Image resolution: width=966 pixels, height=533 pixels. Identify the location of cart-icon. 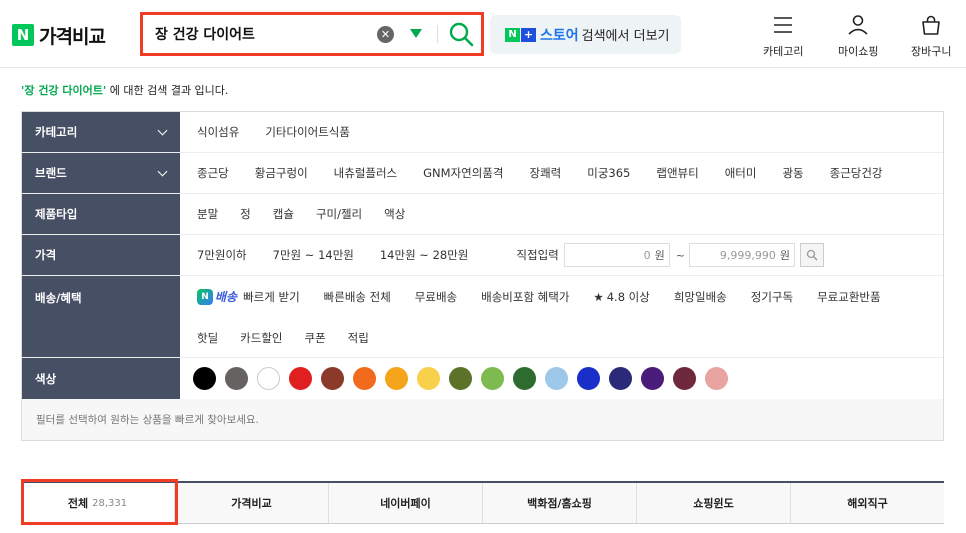
(931, 25).